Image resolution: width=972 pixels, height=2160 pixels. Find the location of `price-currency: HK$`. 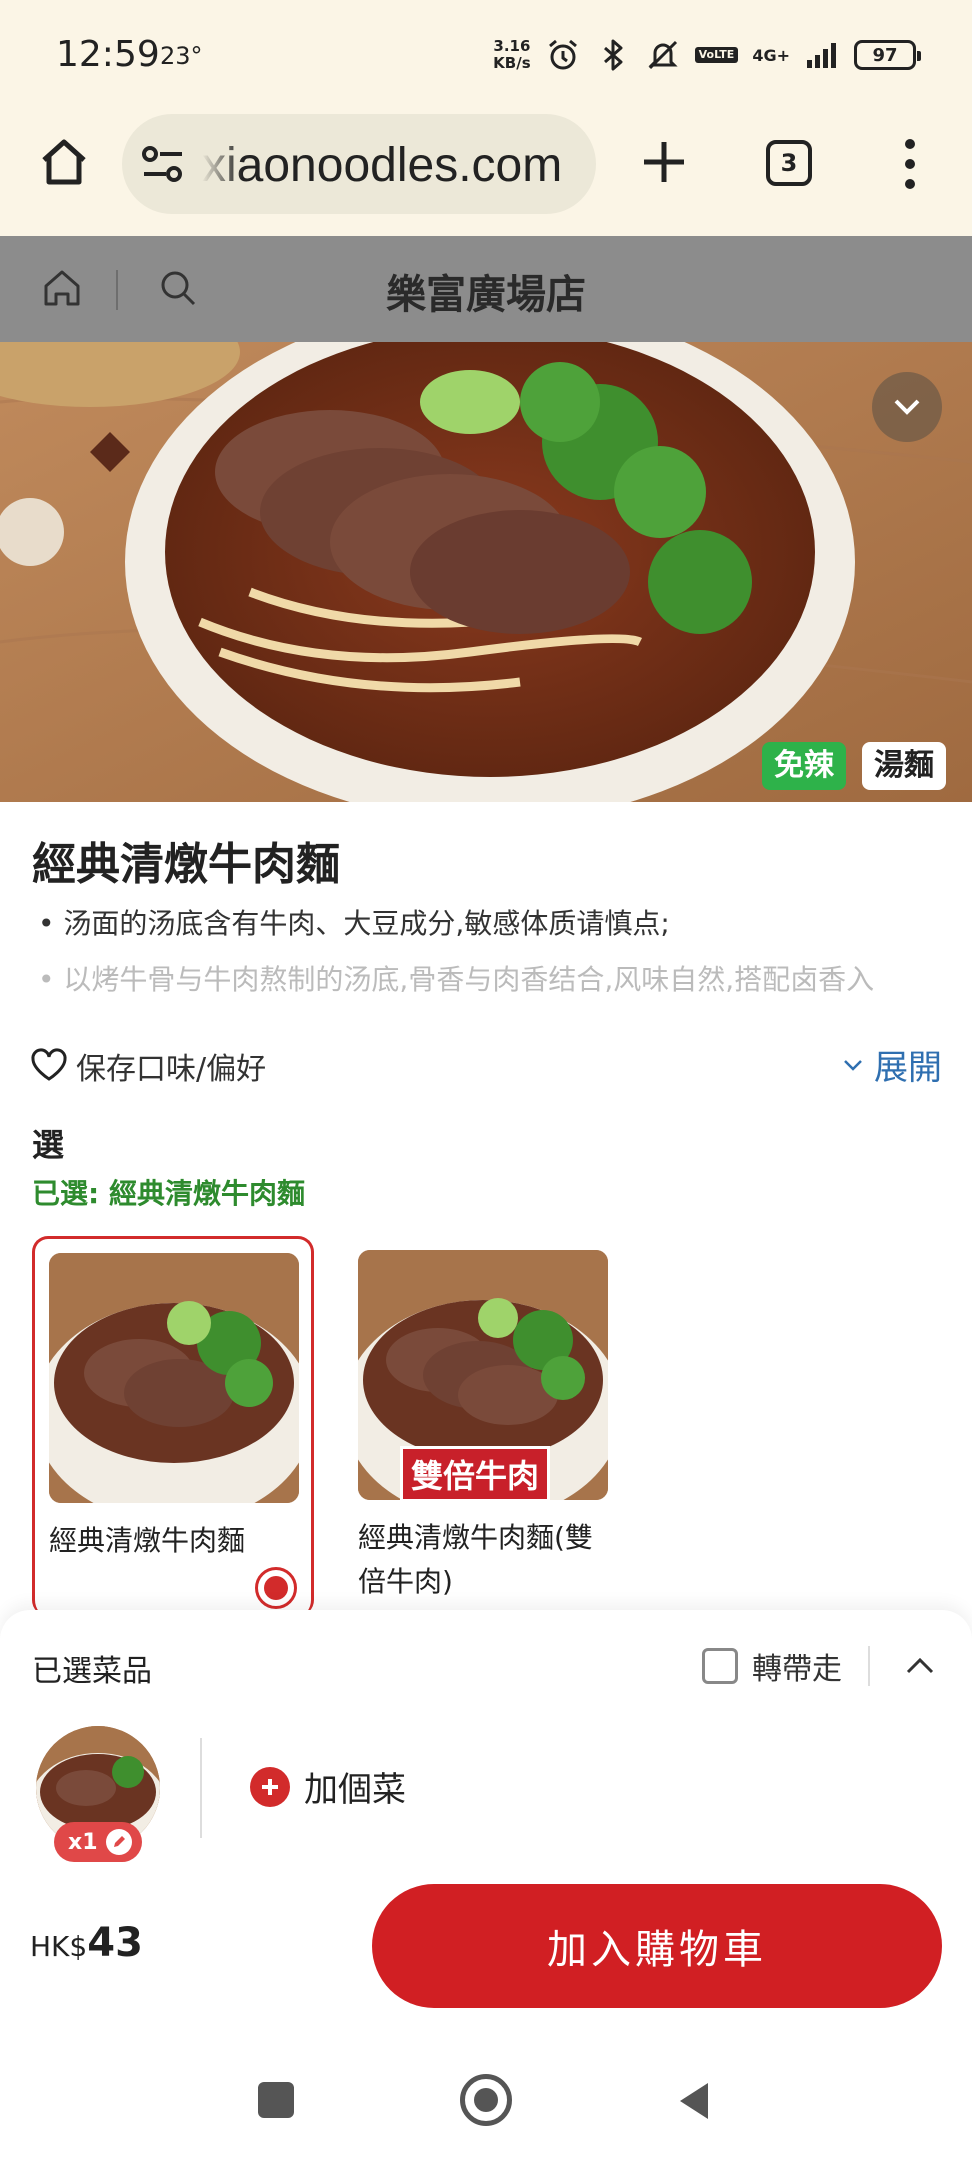

price-currency: HK$ is located at coordinates (59, 1946).